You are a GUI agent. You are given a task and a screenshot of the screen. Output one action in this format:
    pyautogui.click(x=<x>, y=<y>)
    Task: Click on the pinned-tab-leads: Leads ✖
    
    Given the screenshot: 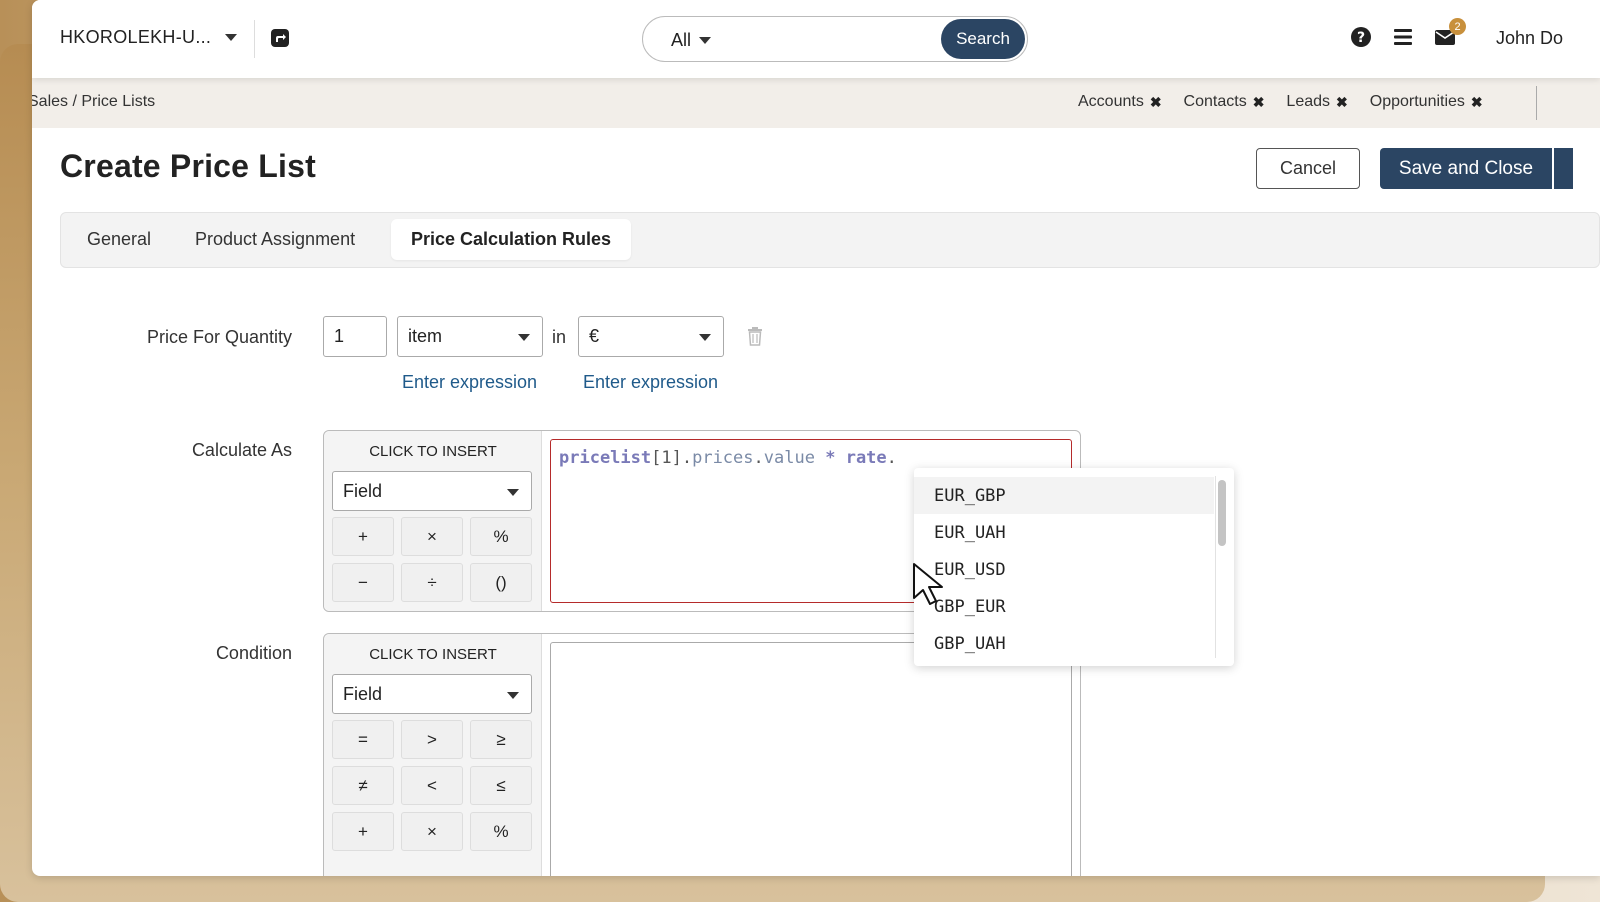 What is the action you would take?
    pyautogui.click(x=1316, y=102)
    